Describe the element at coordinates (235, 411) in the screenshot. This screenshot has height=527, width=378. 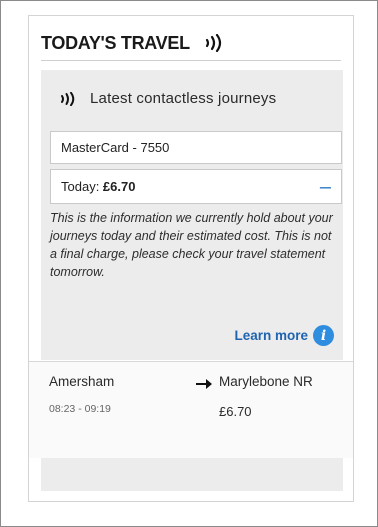
I see `journey-fare: £6.70` at that location.